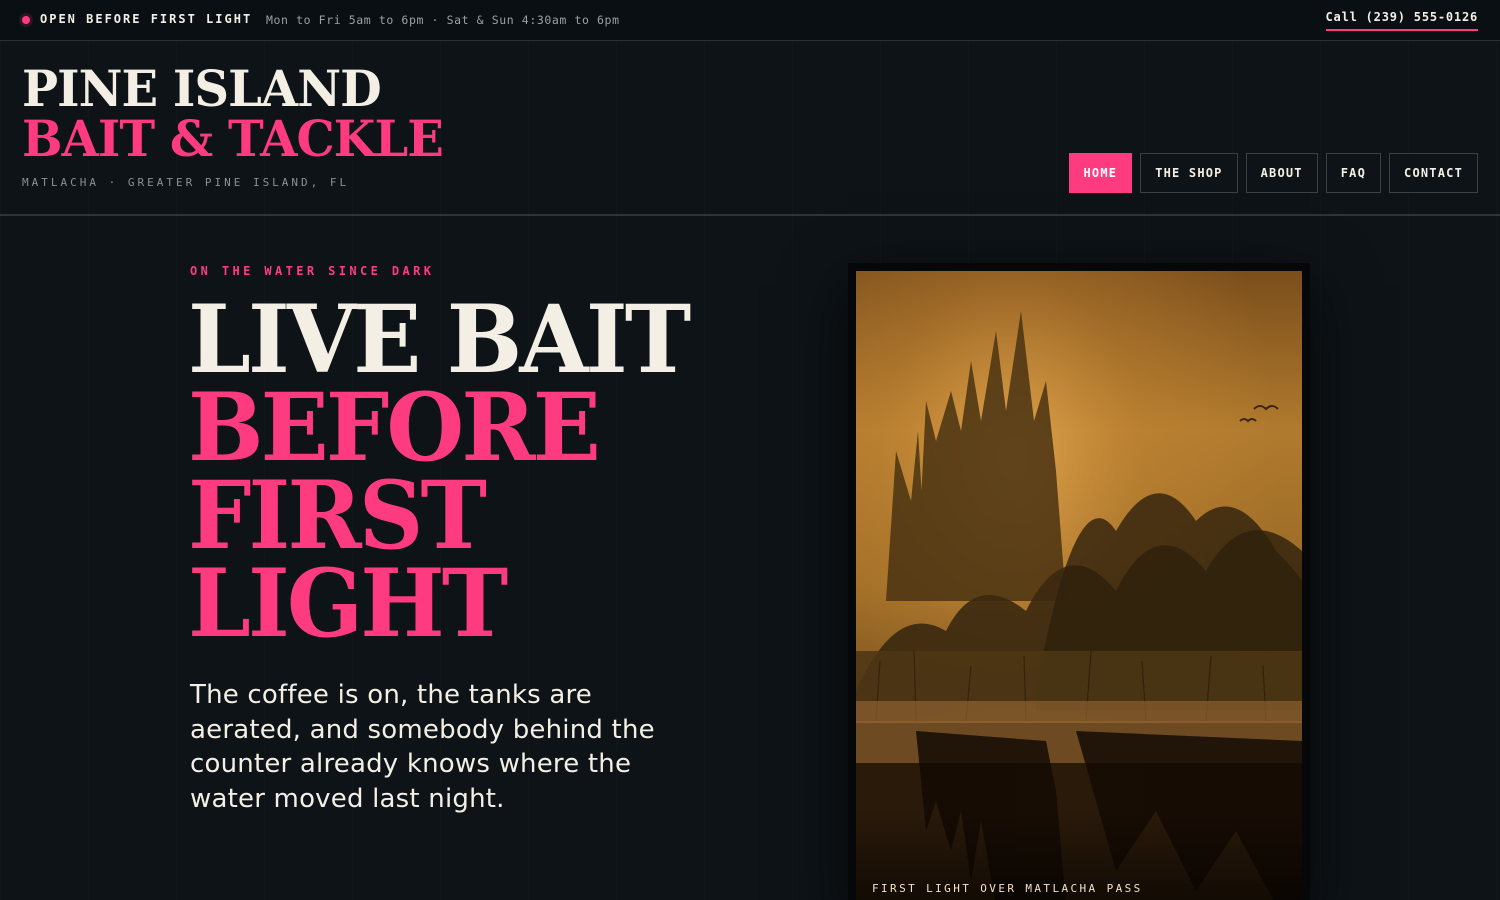 The image size is (1500, 900). What do you see at coordinates (1007, 888) in the screenshot?
I see `photo-caption: FIRST LIGHT OVER MATLACHA PASS` at bounding box center [1007, 888].